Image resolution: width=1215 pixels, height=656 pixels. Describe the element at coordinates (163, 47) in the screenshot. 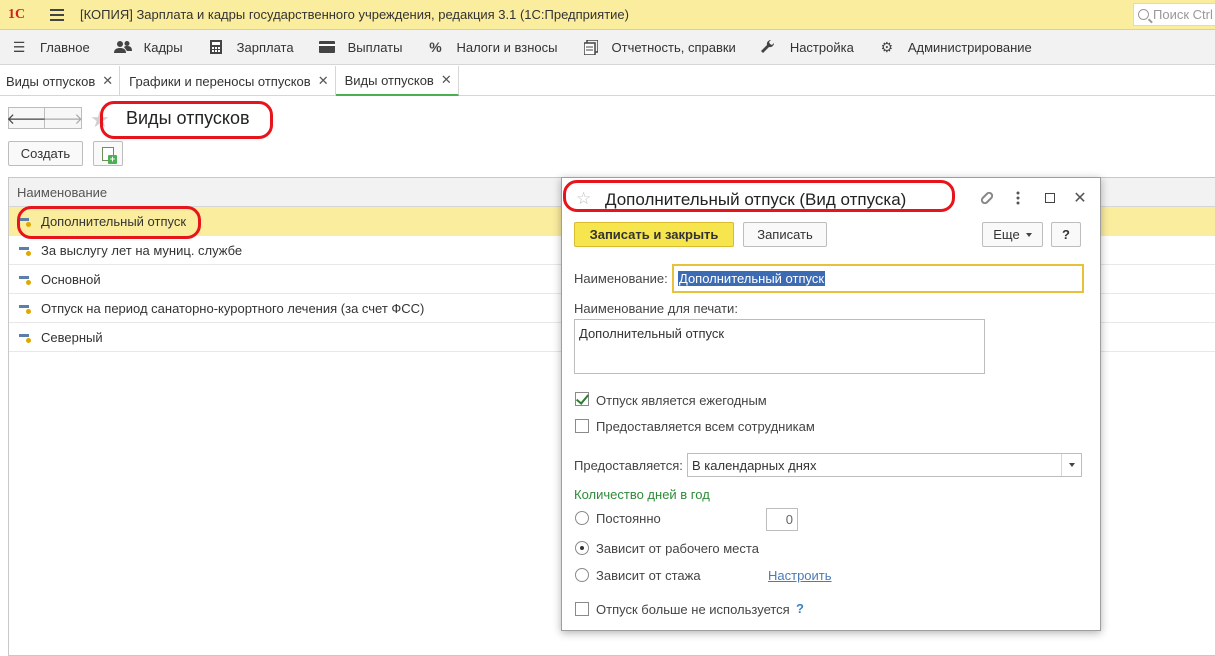

I see `menu-item-label: Кадры` at that location.